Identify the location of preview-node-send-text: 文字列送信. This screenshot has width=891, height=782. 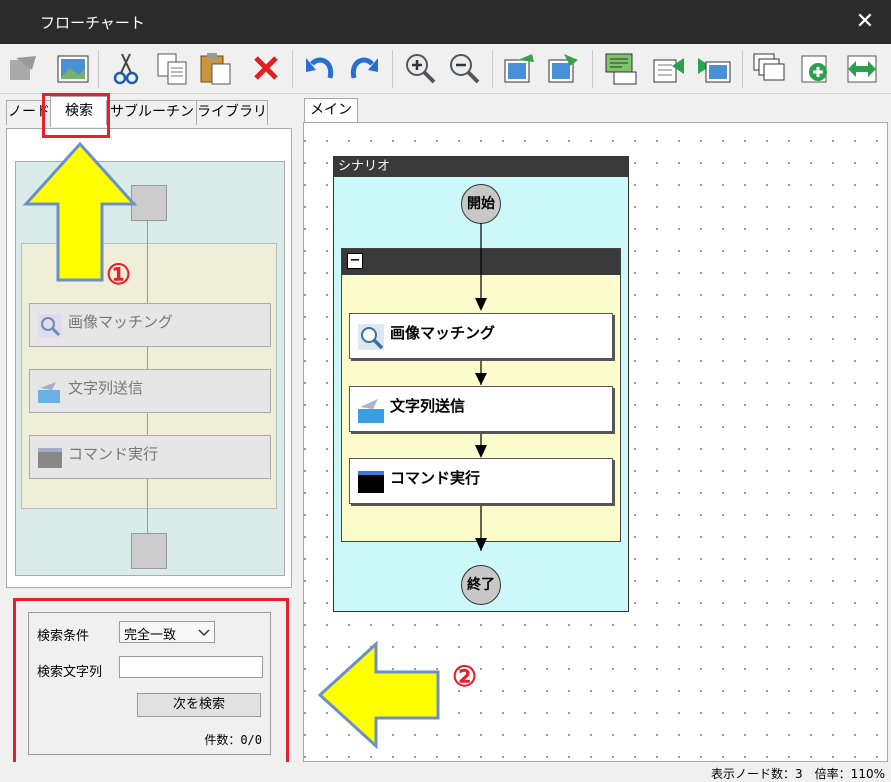
(150, 391).